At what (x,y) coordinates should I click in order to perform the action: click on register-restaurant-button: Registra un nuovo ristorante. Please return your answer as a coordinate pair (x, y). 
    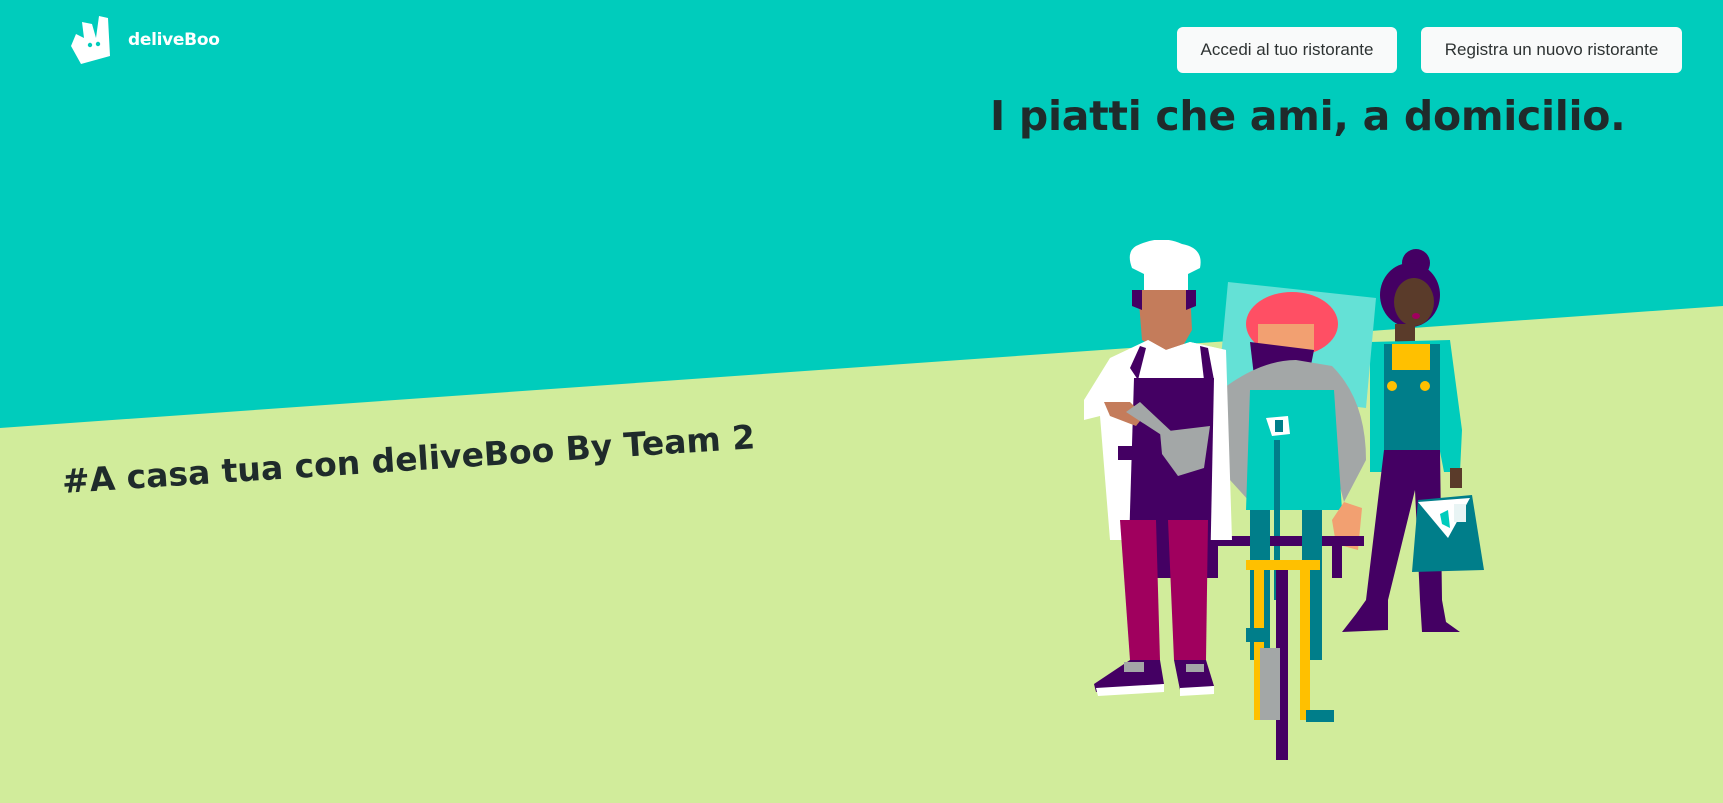
    Looking at the image, I should click on (1551, 50).